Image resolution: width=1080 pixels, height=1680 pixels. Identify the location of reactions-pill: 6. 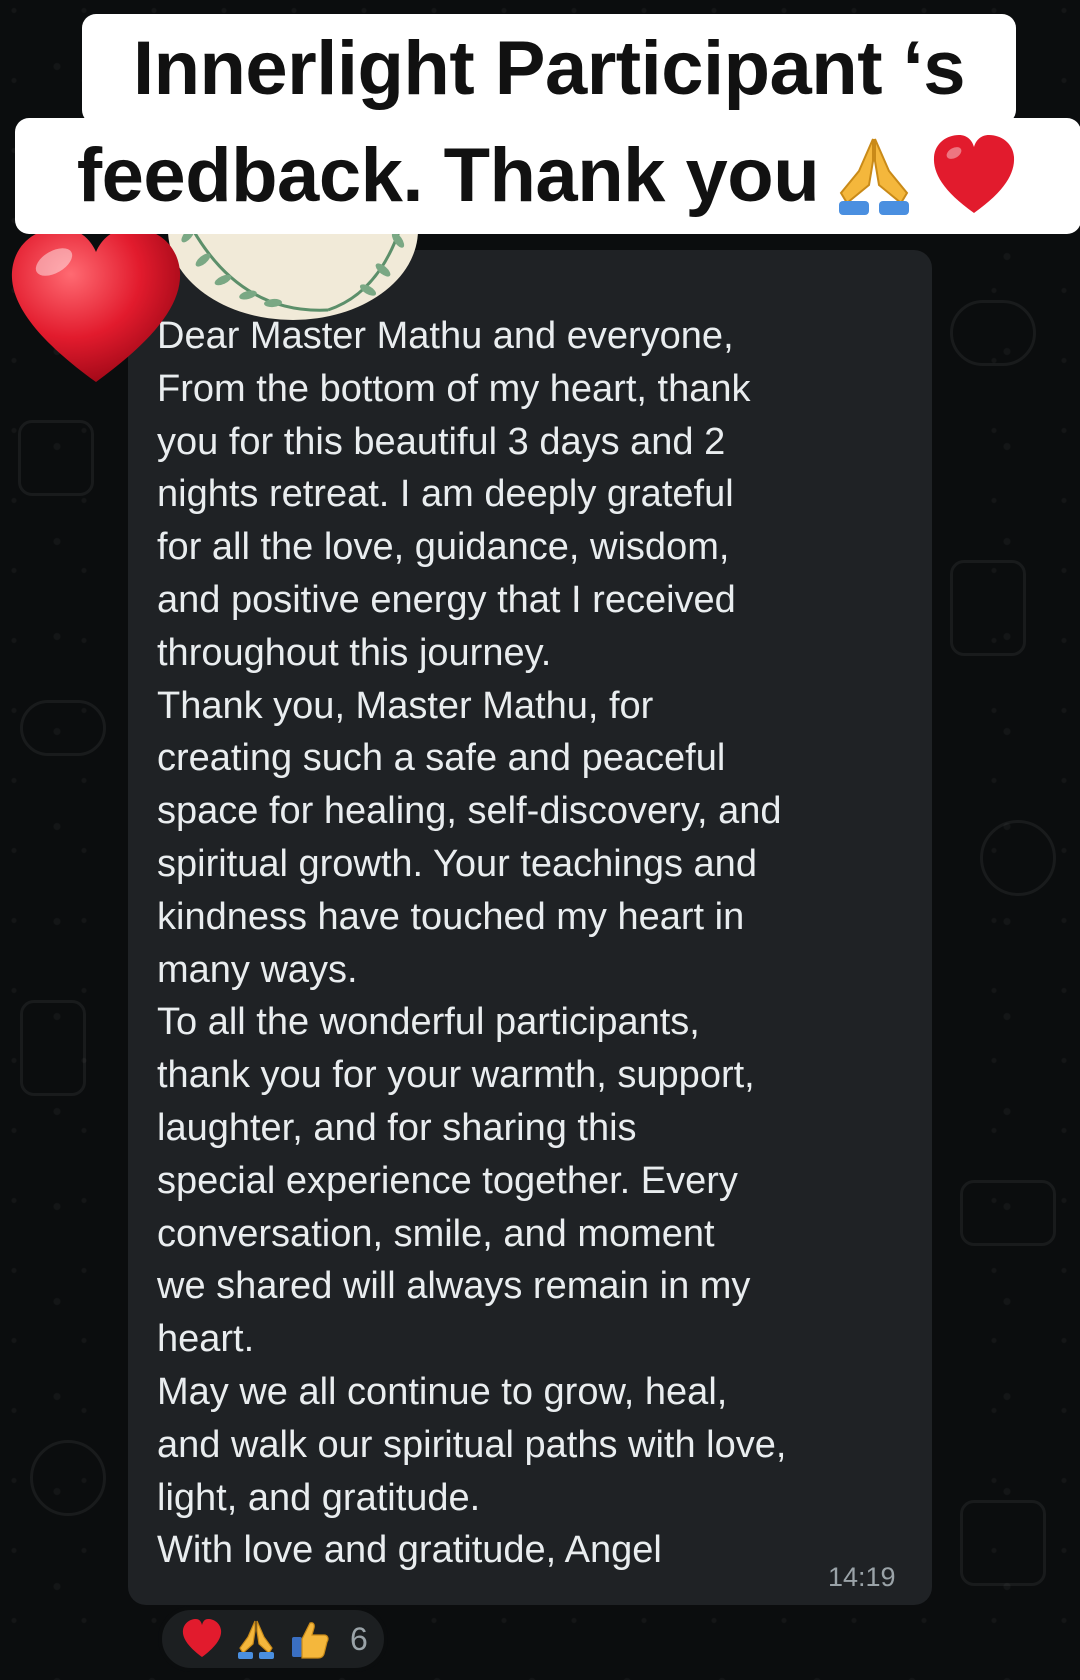
(273, 1639).